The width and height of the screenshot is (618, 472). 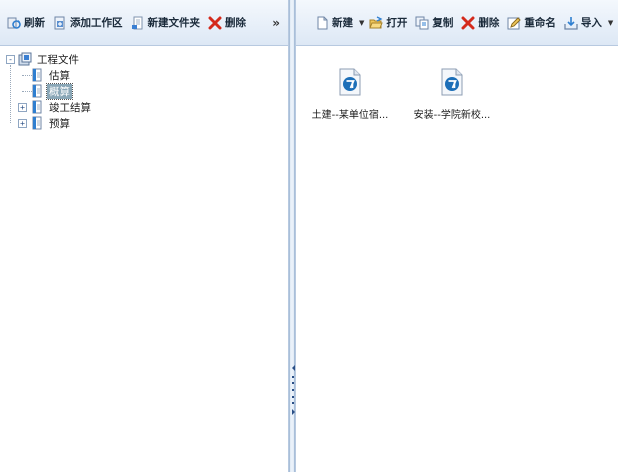 I want to click on new-folder-label: 新建文件夹, so click(x=174, y=23).